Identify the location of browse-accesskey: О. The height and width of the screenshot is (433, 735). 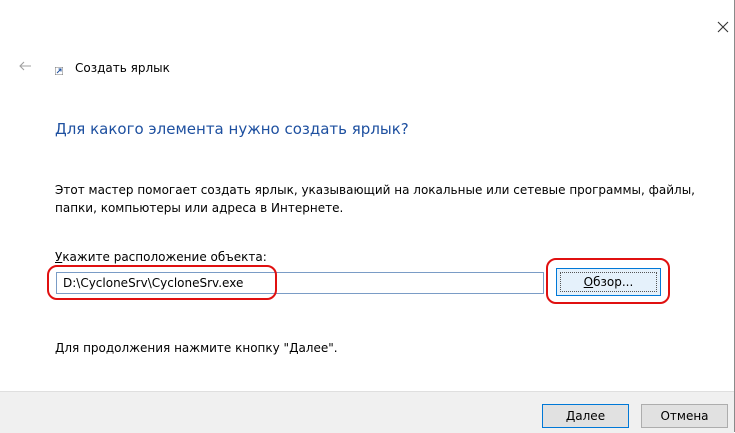
(588, 282).